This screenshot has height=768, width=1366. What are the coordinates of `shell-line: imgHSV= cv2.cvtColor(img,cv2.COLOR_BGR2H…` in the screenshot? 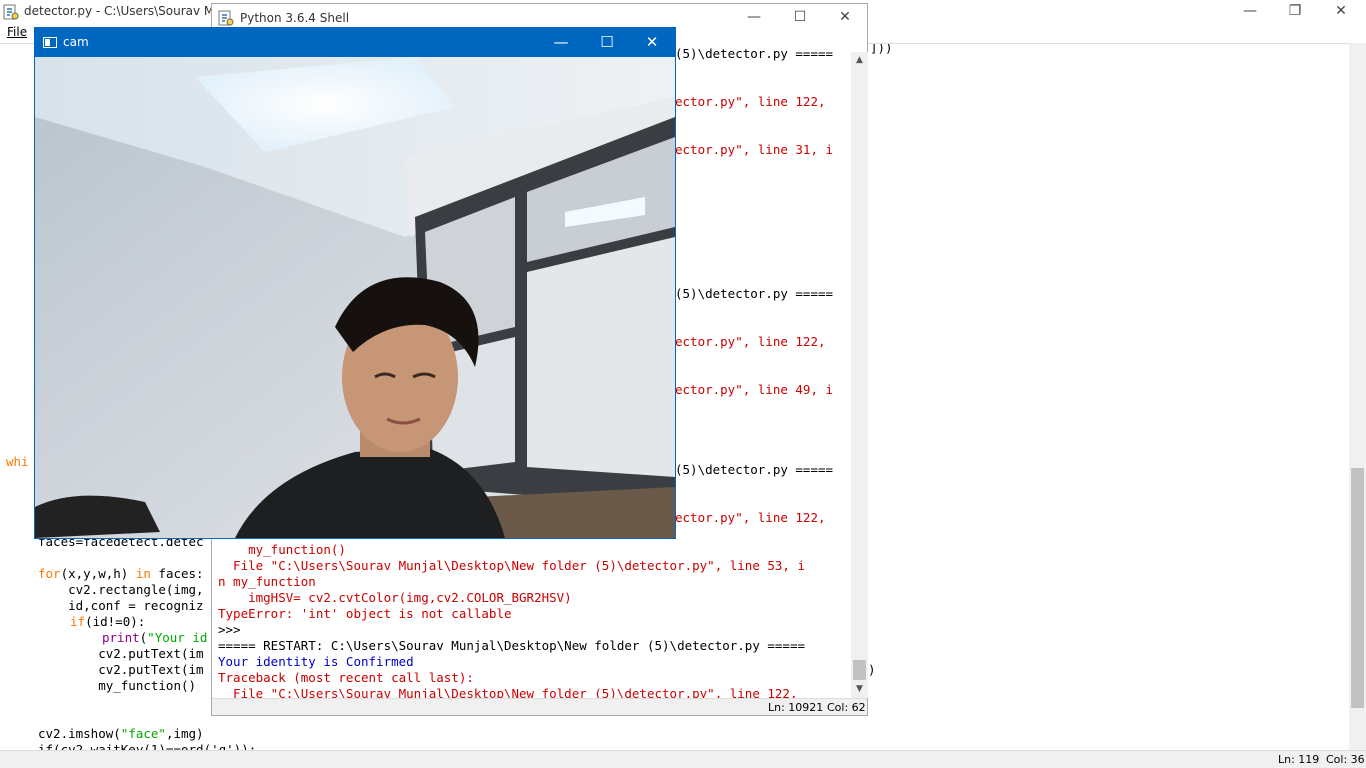 It's located at (395, 597).